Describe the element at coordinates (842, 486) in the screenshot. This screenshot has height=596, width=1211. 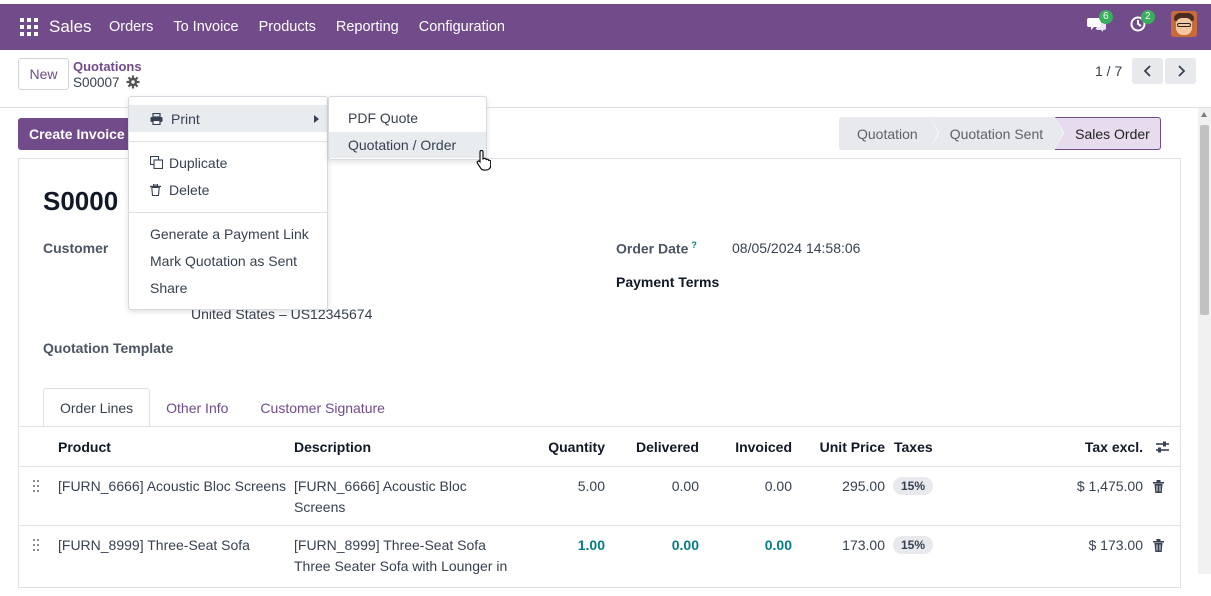
I see `unit-price-cell: 295.00` at that location.